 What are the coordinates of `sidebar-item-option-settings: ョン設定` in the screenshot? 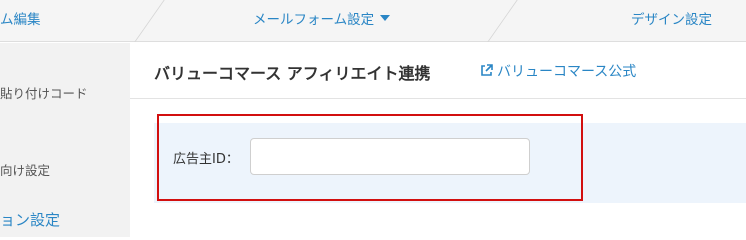 It's located at (30, 219).